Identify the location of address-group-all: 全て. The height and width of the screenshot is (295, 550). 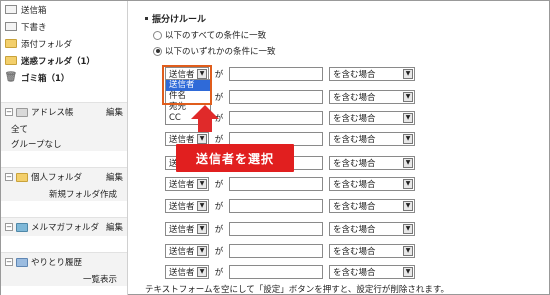
(64, 128).